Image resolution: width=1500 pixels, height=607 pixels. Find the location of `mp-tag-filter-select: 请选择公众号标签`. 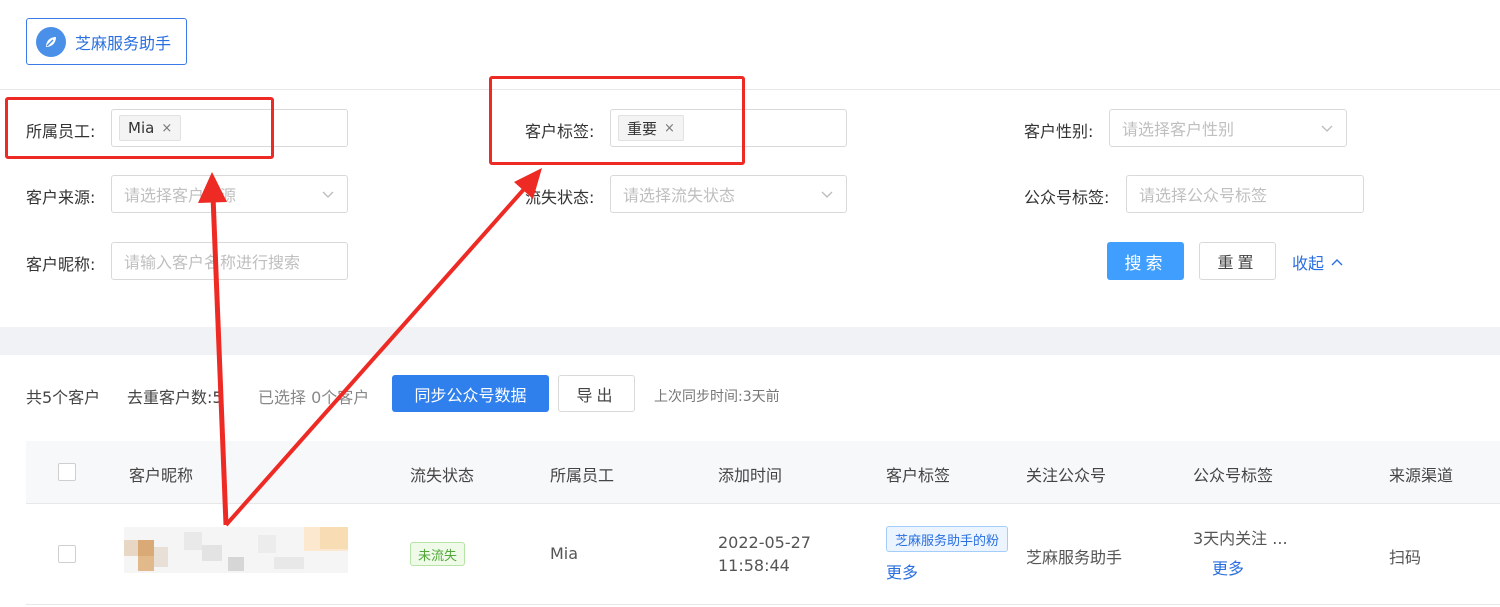

mp-tag-filter-select: 请选择公众号标签 is located at coordinates (1245, 194).